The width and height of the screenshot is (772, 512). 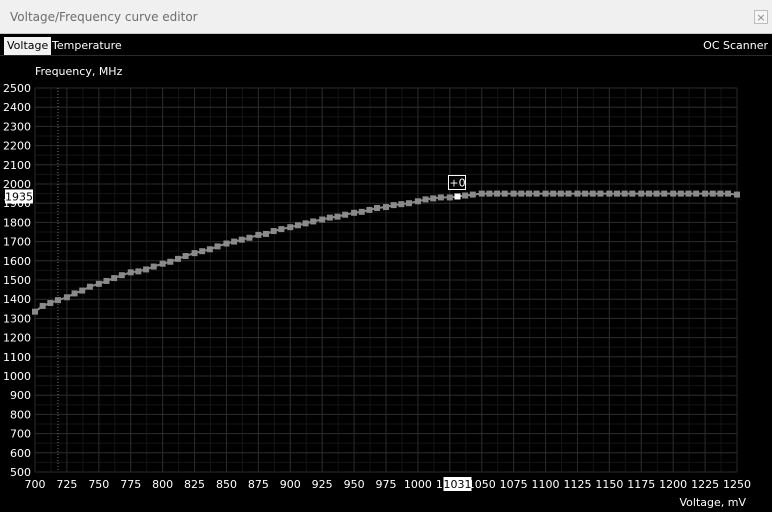 I want to click on x-tick-label: 925, so click(x=322, y=484).